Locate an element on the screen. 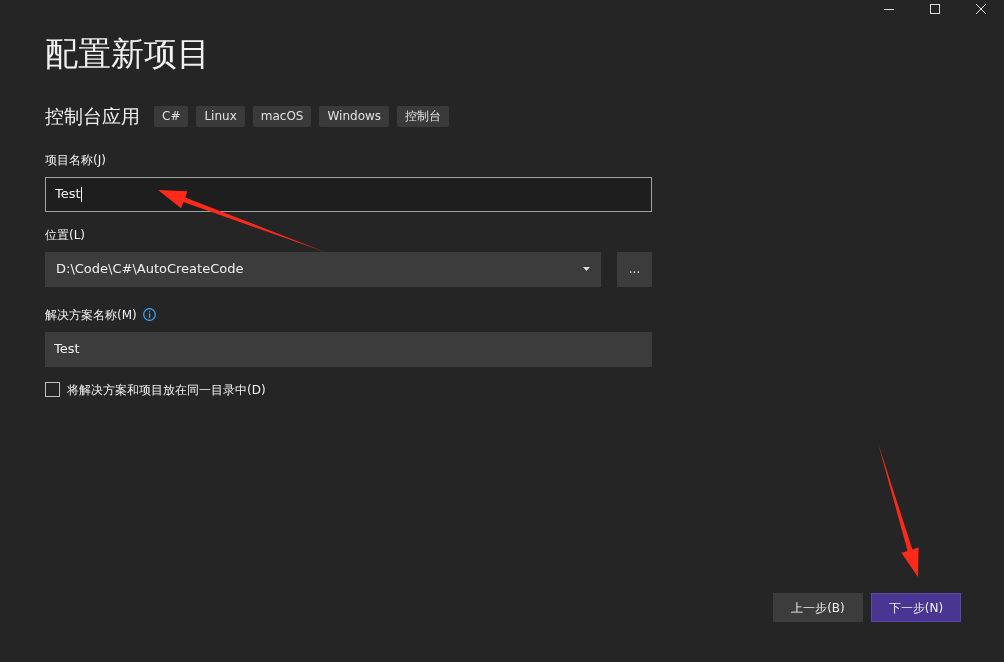  checkbox-label: 将解决方案和项目放在同一目录中(D) is located at coordinates (166, 390).